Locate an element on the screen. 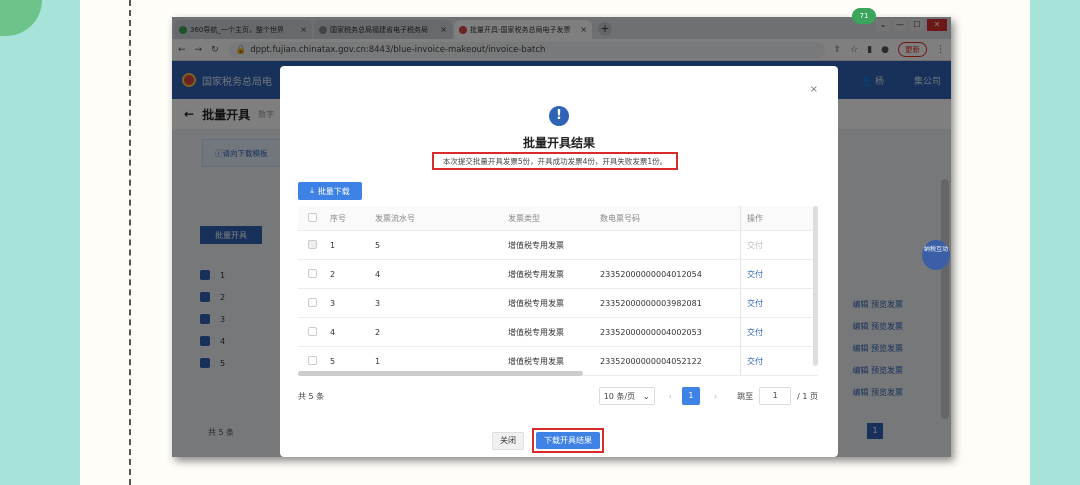  total-pages: / 1 页 is located at coordinates (807, 396).